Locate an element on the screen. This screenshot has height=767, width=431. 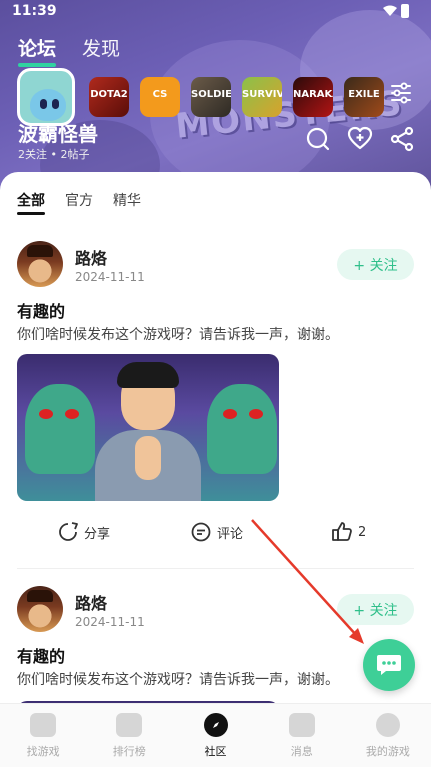
soldier-icon: SOLDIER is located at coordinates (211, 97).